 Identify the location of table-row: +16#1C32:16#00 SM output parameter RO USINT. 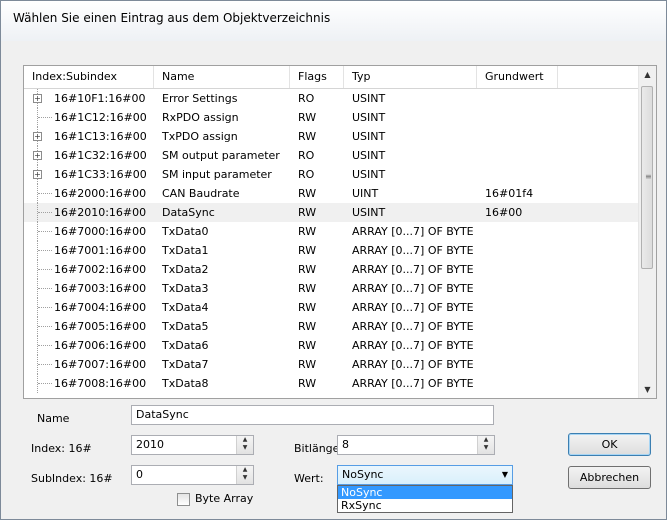
(331, 155).